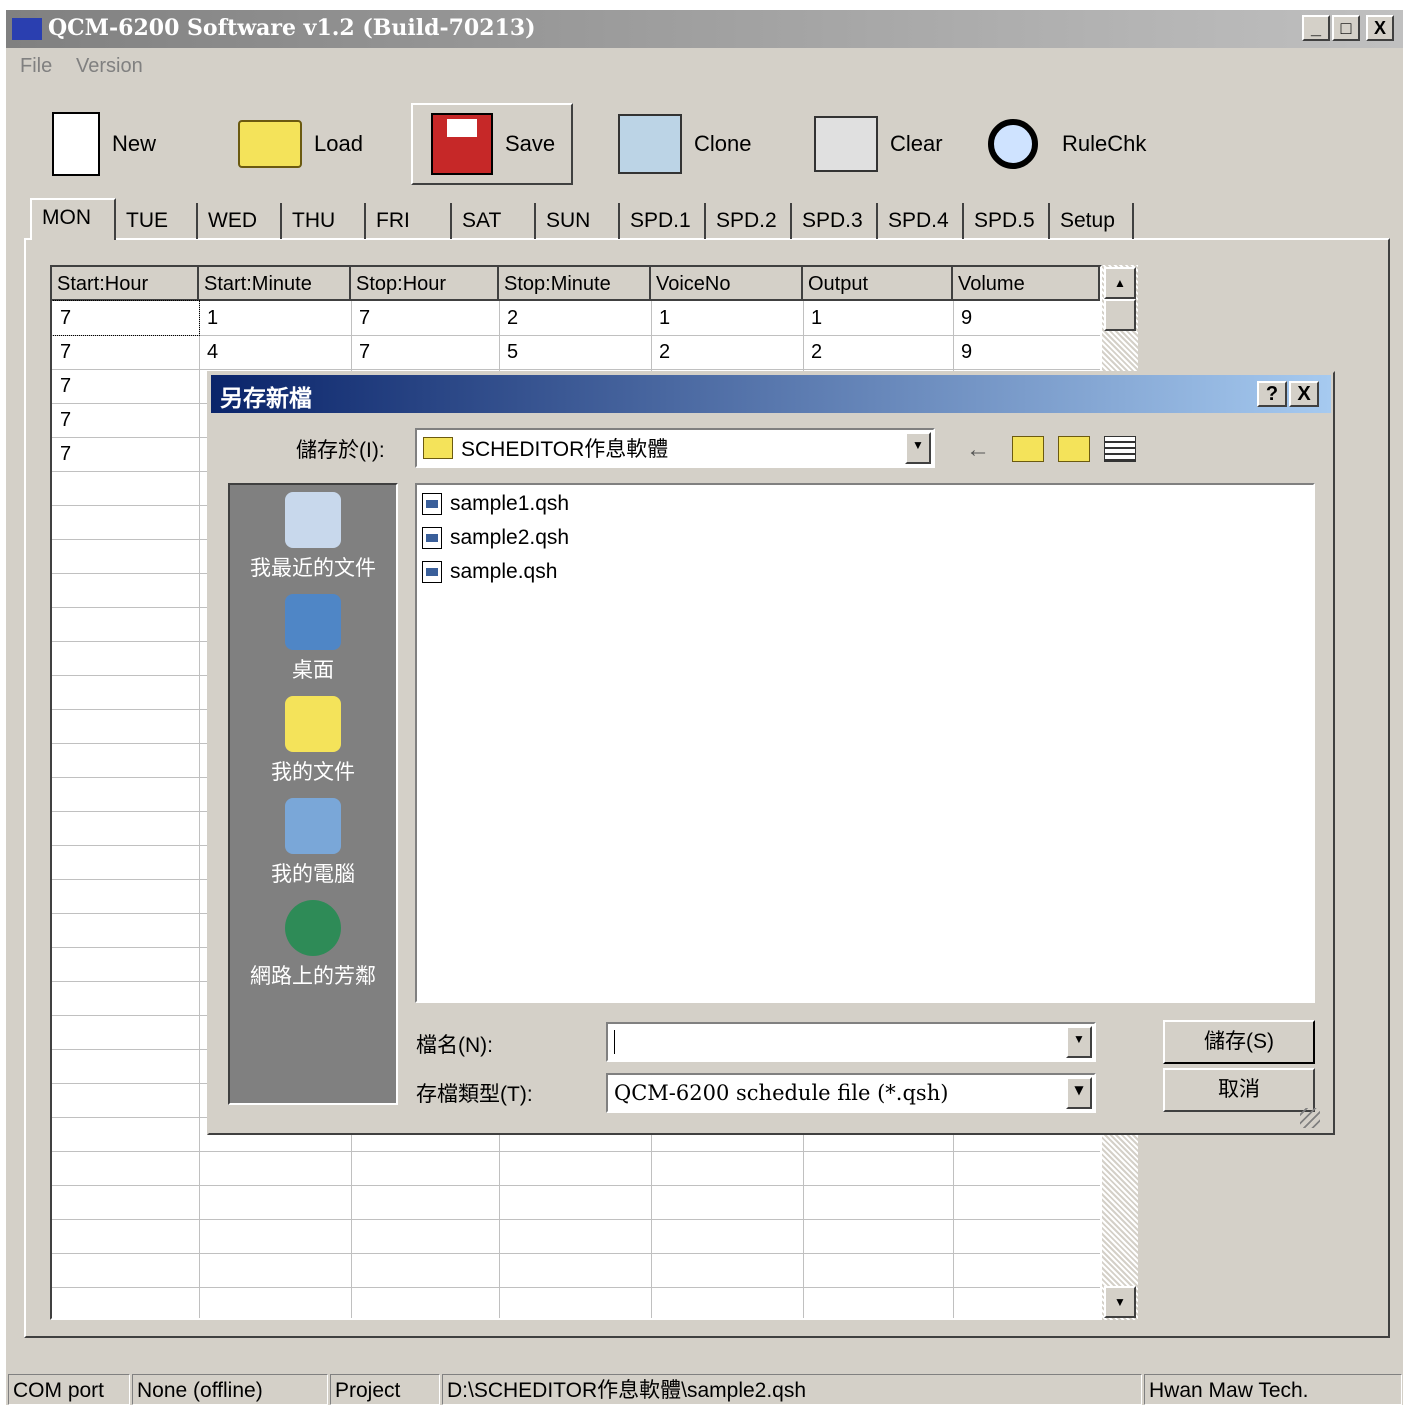 Image resolution: width=1409 pixels, height=1406 pixels. What do you see at coordinates (1272, 394) in the screenshot?
I see `help-button: ?` at bounding box center [1272, 394].